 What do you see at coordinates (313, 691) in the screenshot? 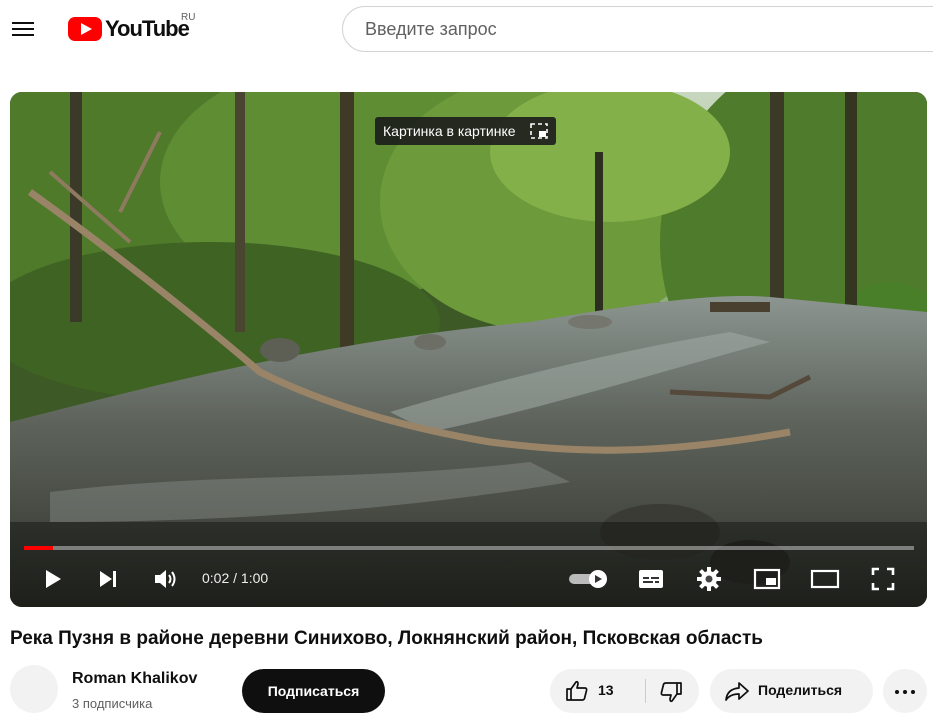
I see `subscribe-button: Подписаться` at bounding box center [313, 691].